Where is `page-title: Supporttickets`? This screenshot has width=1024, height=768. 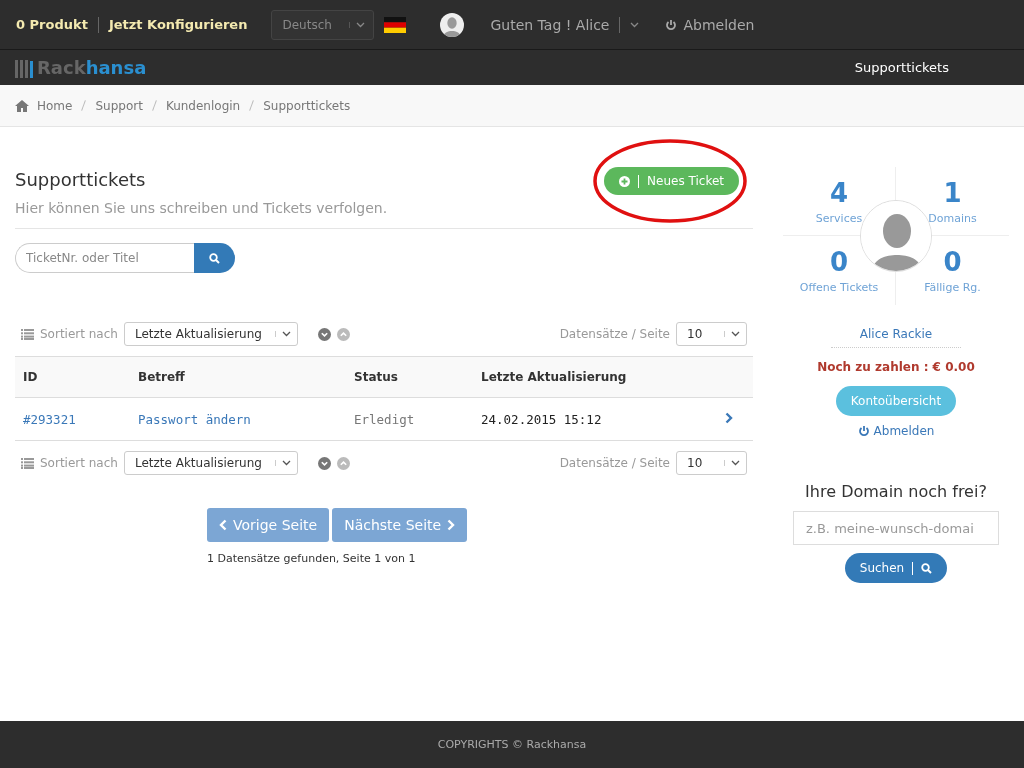 page-title: Supporttickets is located at coordinates (81, 179).